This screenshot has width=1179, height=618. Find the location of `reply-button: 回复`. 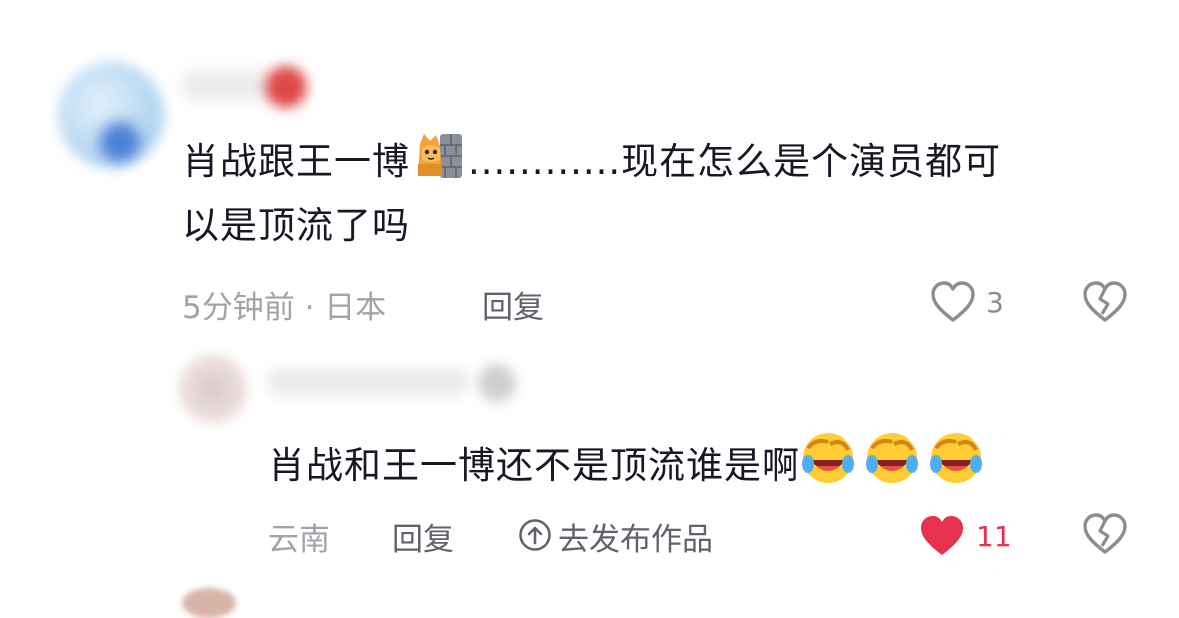

reply-button: 回复 is located at coordinates (513, 304).